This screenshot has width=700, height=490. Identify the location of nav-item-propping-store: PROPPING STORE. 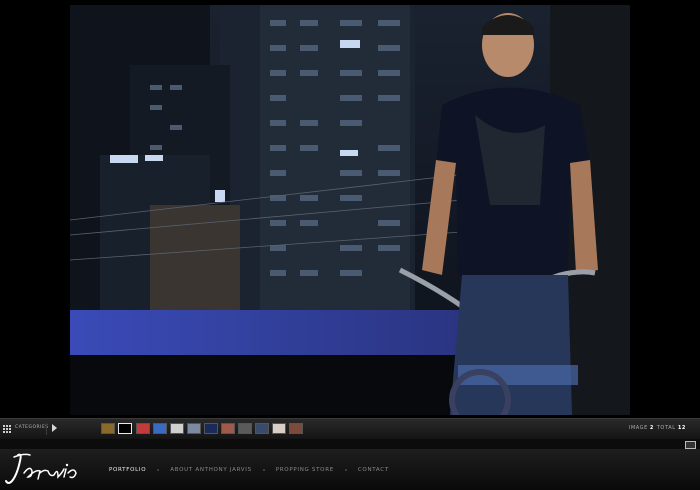
(305, 470).